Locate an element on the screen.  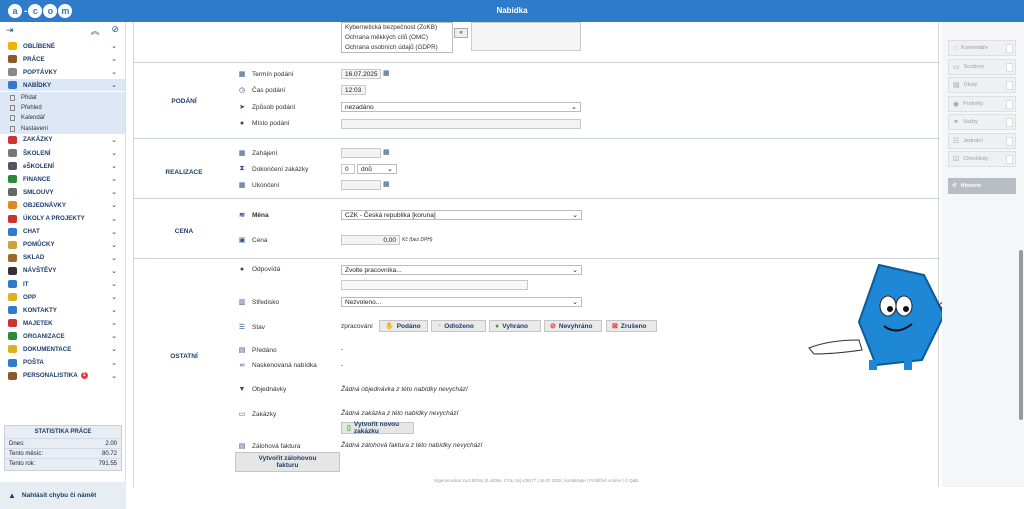
sidebar-item: ÚKOLY A PROJEKTY ⌄ is located at coordinates (62, 219).